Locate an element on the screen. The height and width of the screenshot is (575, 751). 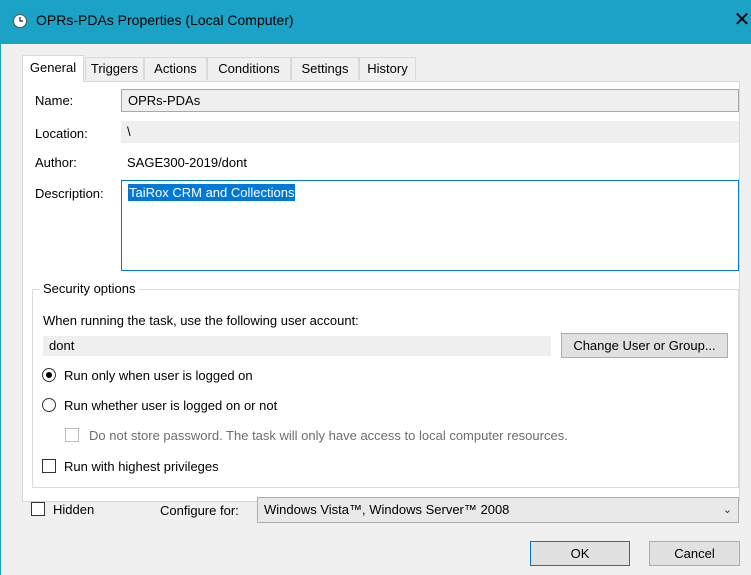
tab-general: General is located at coordinates (53, 68).